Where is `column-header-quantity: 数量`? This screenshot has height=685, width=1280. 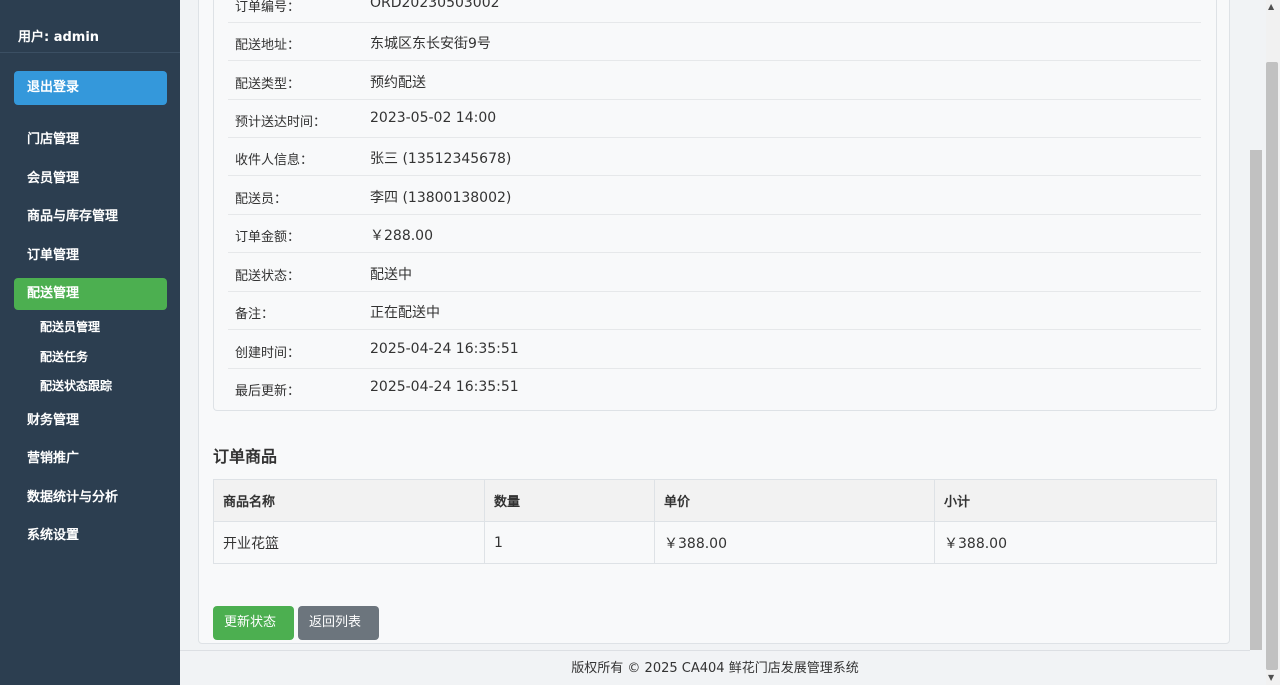 column-header-quantity: 数量 is located at coordinates (569, 500).